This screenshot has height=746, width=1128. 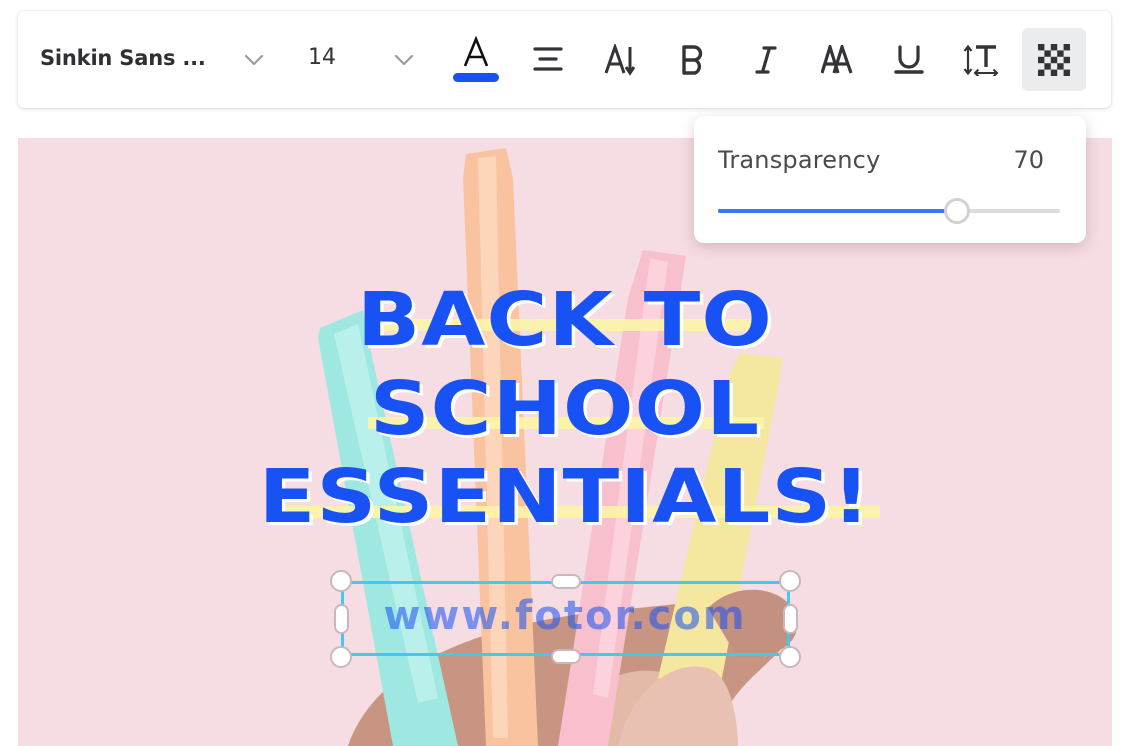 I want to click on vertical-text-icon, so click(x=620, y=59).